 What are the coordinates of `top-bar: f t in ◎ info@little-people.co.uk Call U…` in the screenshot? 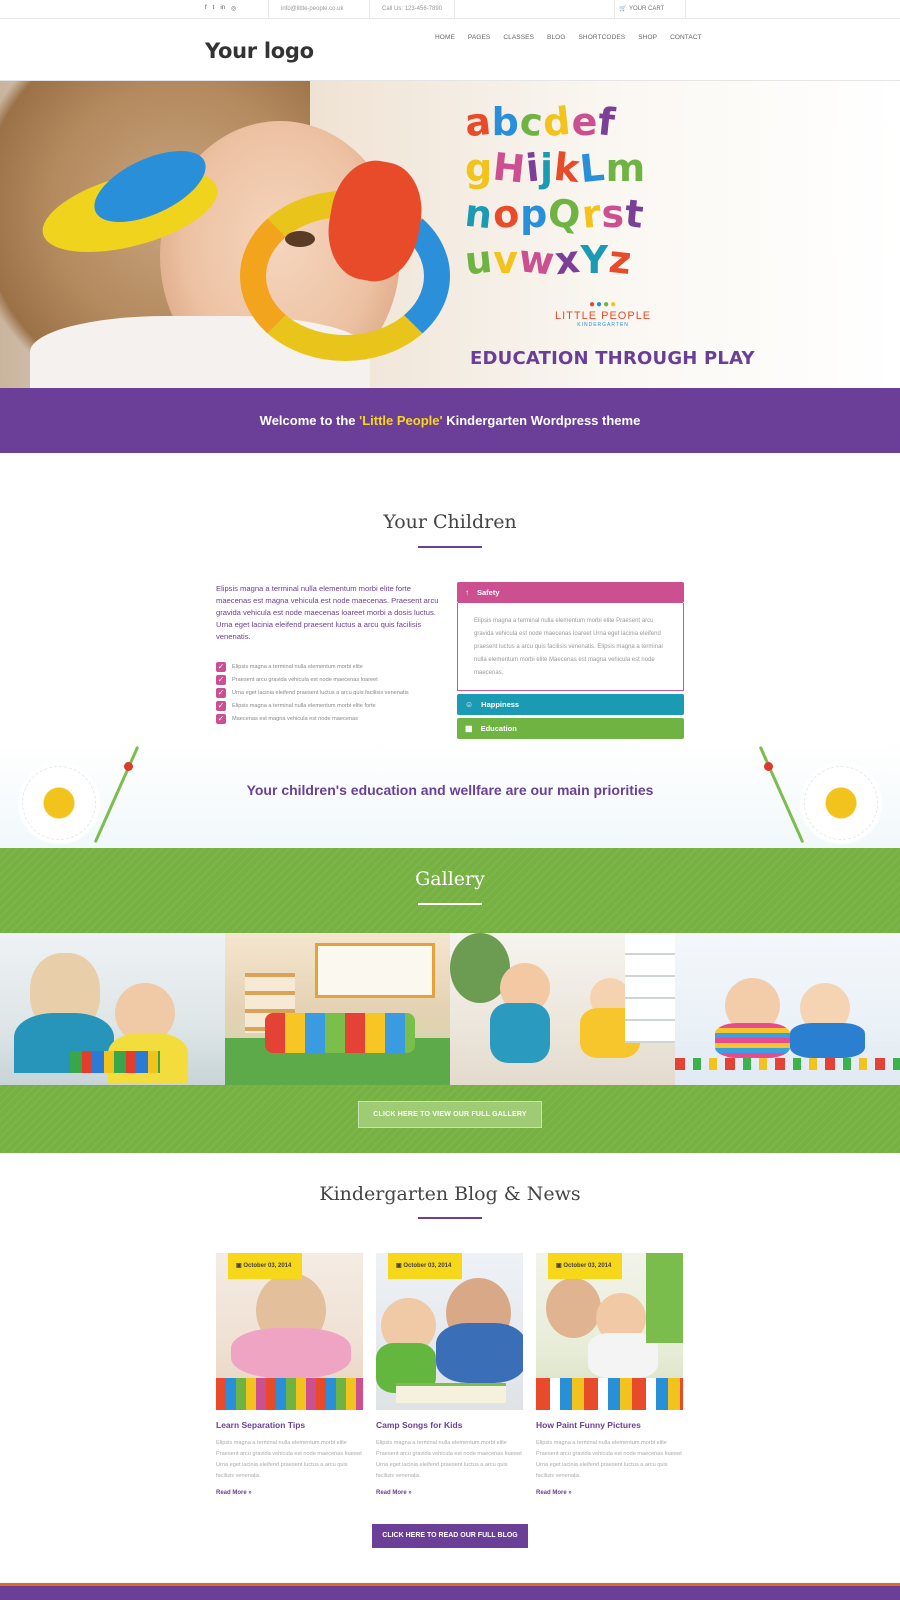 It's located at (450, 9).